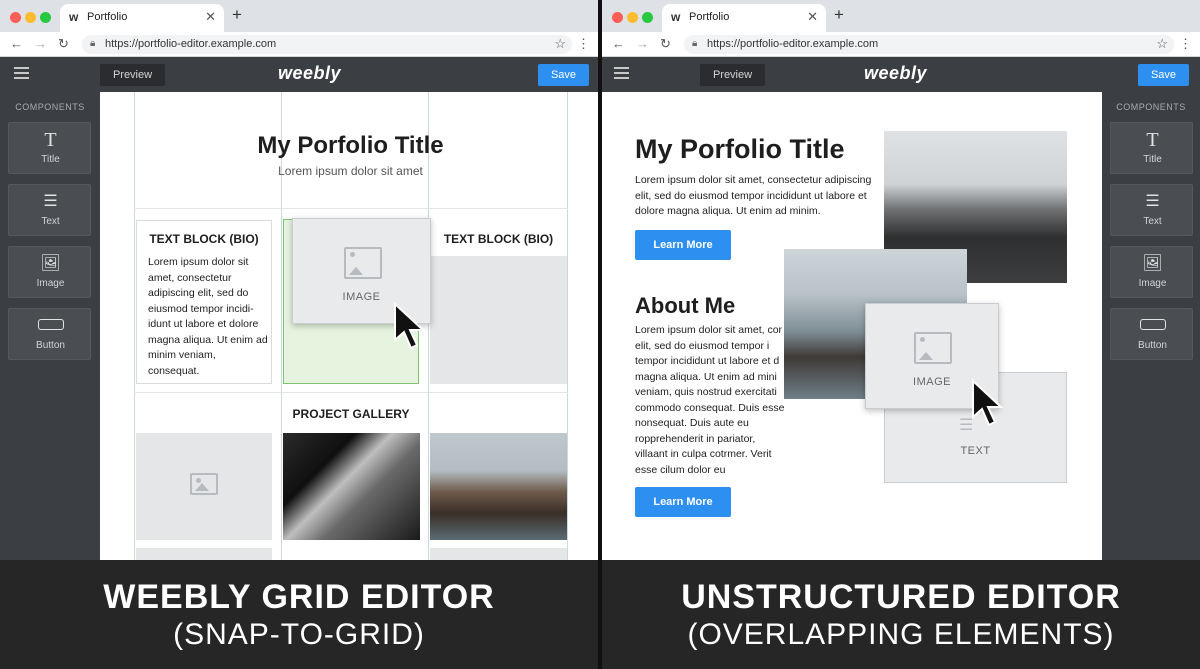 The width and height of the screenshot is (1200, 669). What do you see at coordinates (1152, 322) in the screenshot?
I see `button-icon` at bounding box center [1152, 322].